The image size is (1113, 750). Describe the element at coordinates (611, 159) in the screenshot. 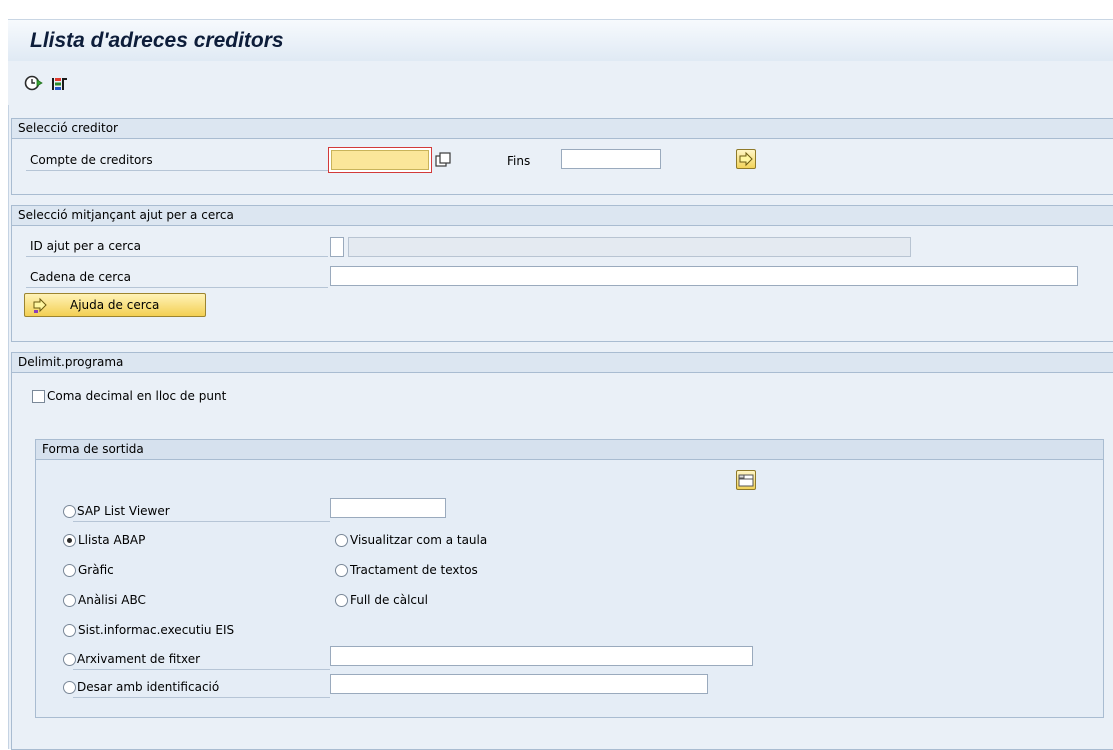

I see `account-to-input` at that location.